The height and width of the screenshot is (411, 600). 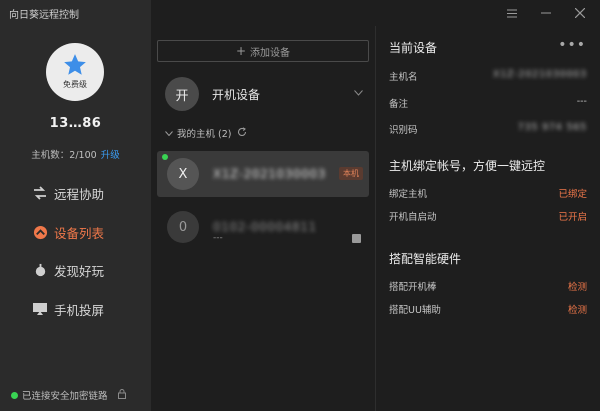 I want to click on hostname-label: 主机名, so click(x=403, y=77).